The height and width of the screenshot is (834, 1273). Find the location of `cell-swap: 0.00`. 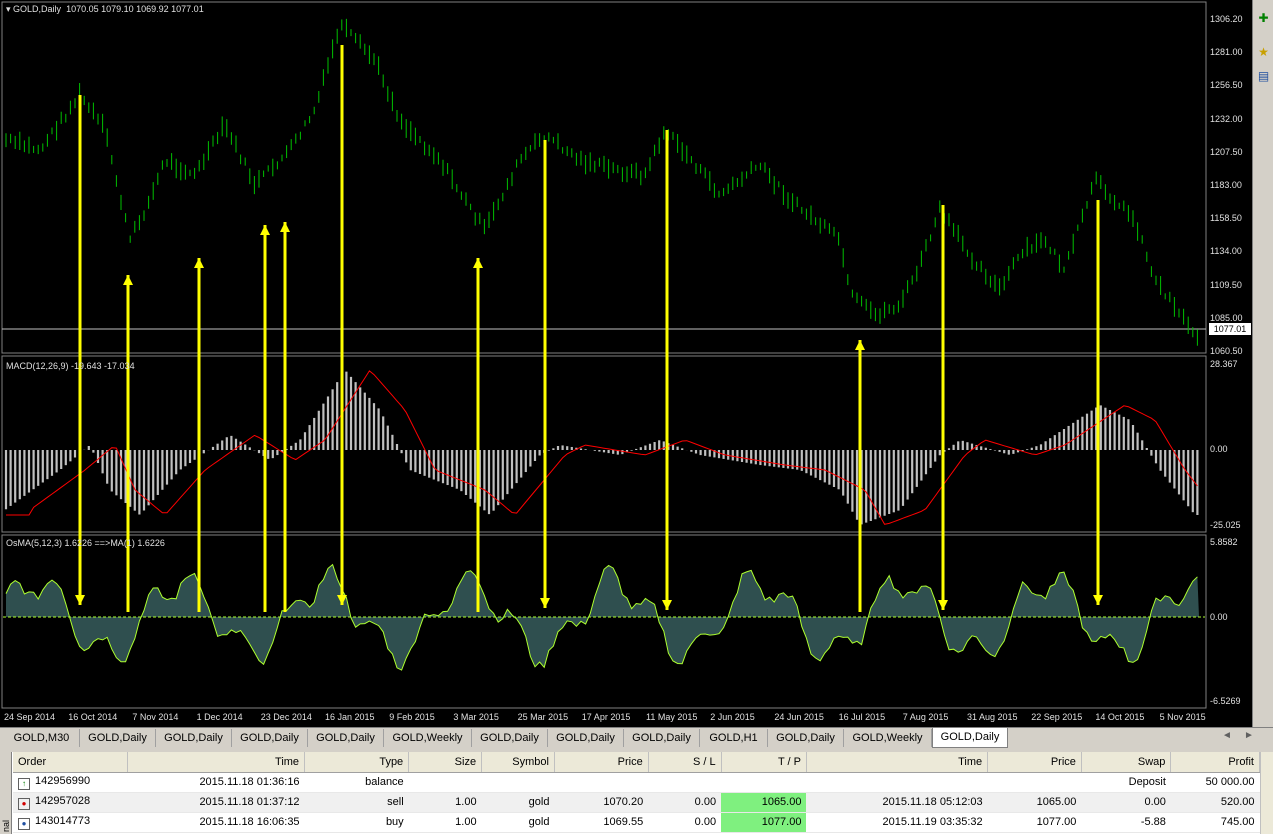

cell-swap: 0.00 is located at coordinates (1126, 802).